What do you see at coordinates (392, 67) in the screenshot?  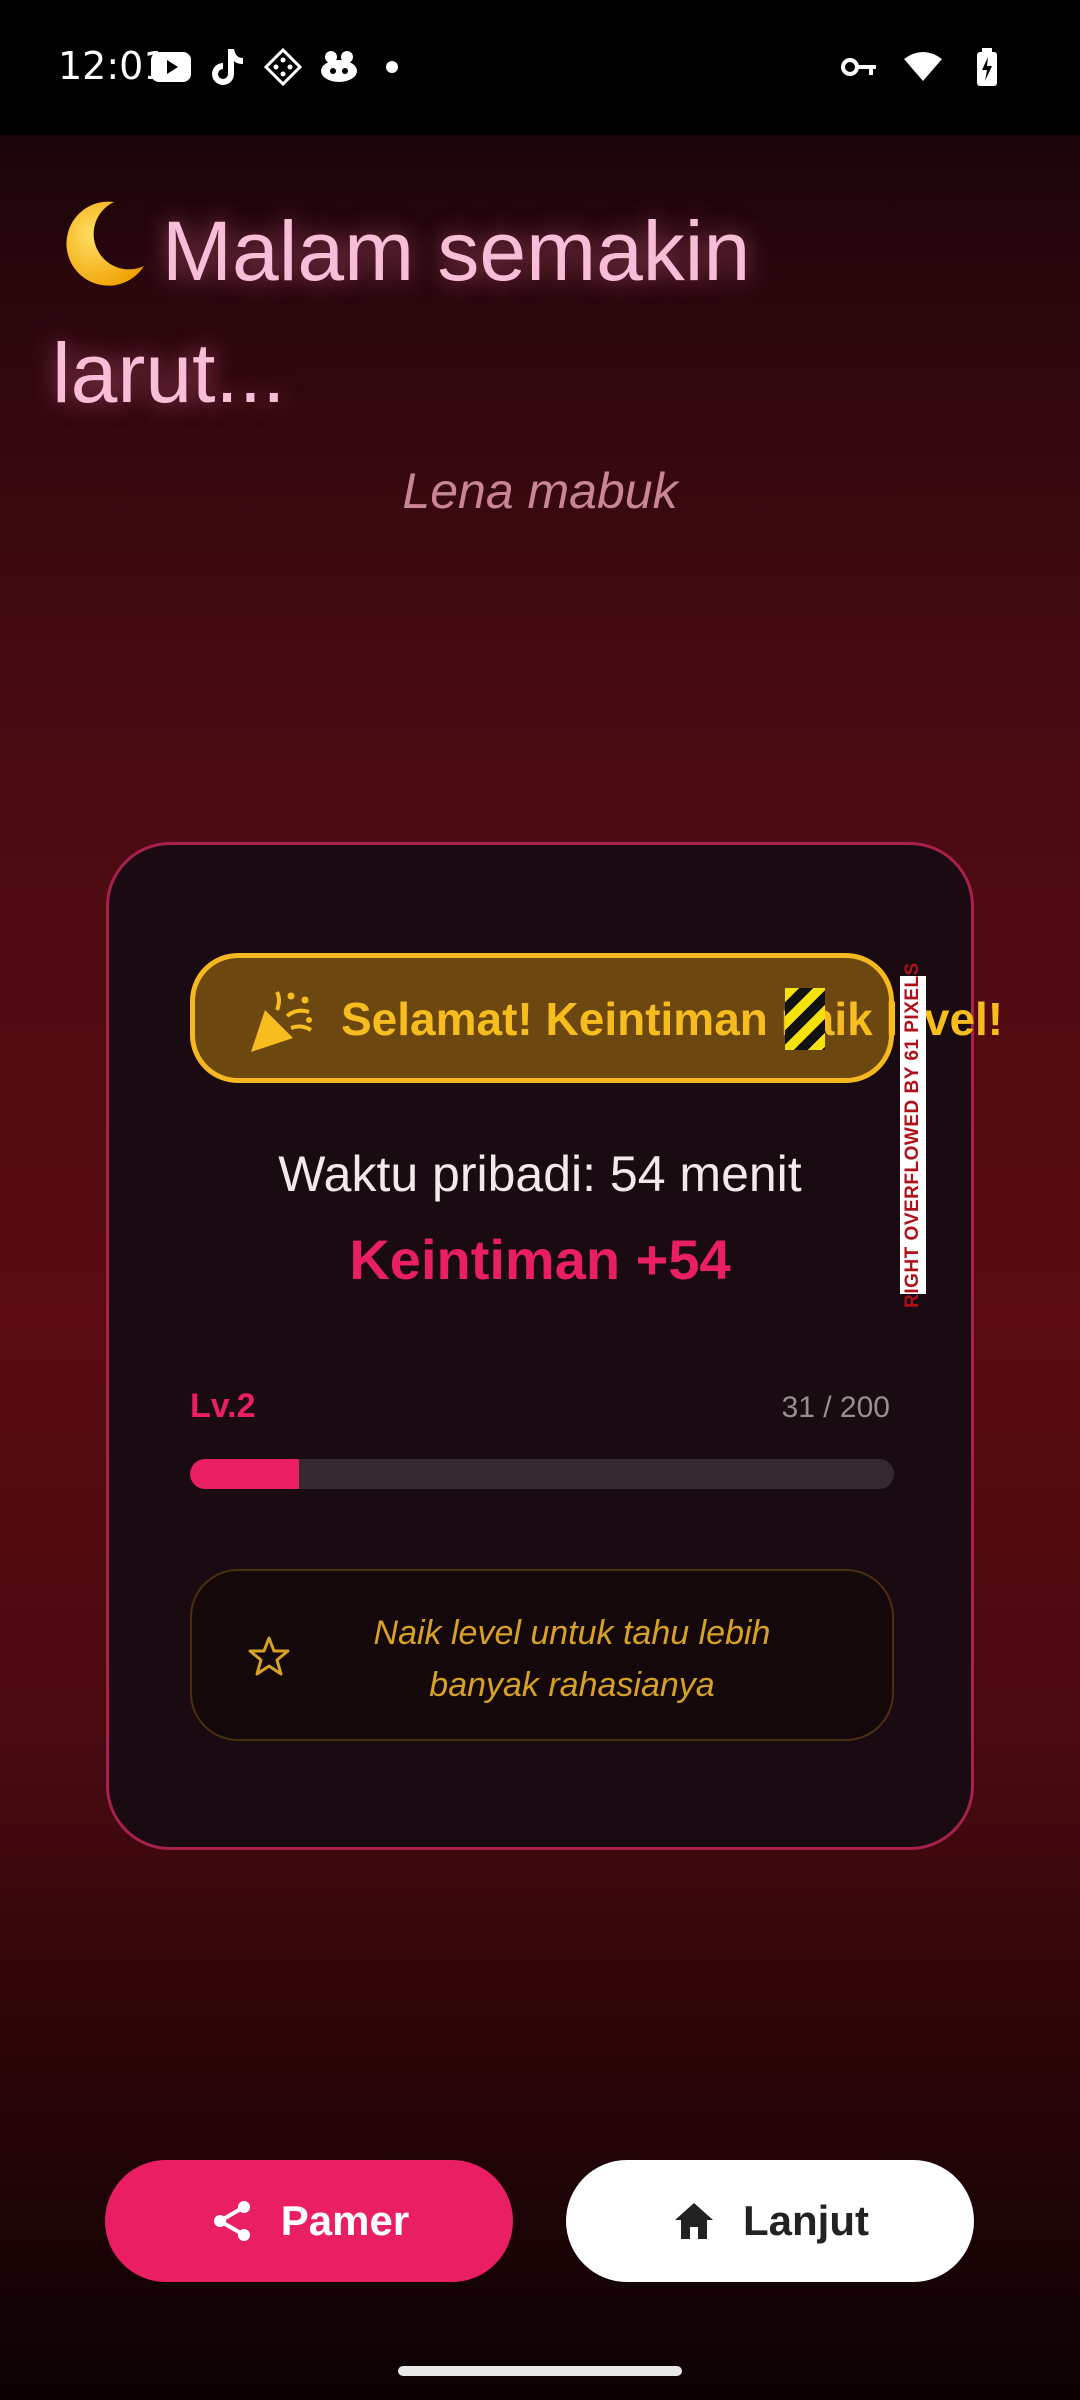 I see `notification-dot-icon` at bounding box center [392, 67].